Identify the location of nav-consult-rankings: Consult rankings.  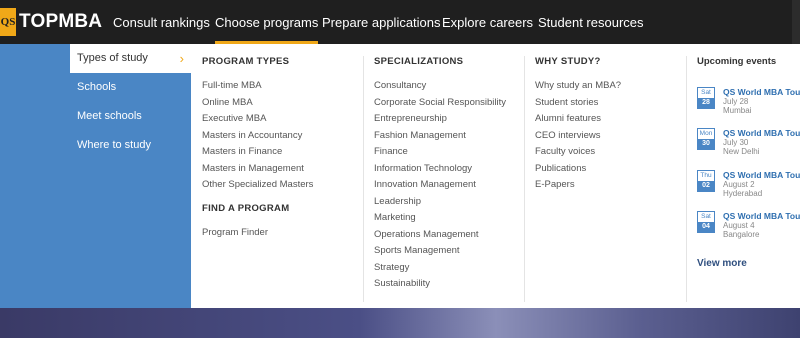
(161, 22).